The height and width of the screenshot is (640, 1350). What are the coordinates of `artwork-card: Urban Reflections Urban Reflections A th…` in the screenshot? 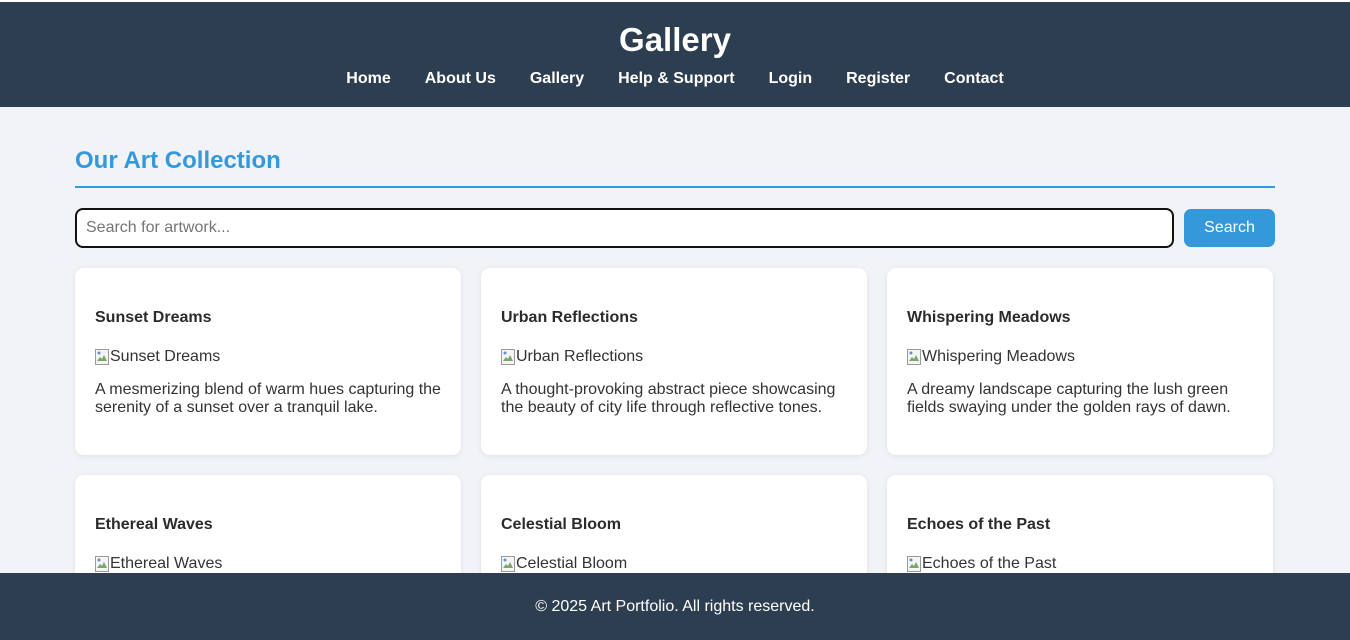 It's located at (674, 361).